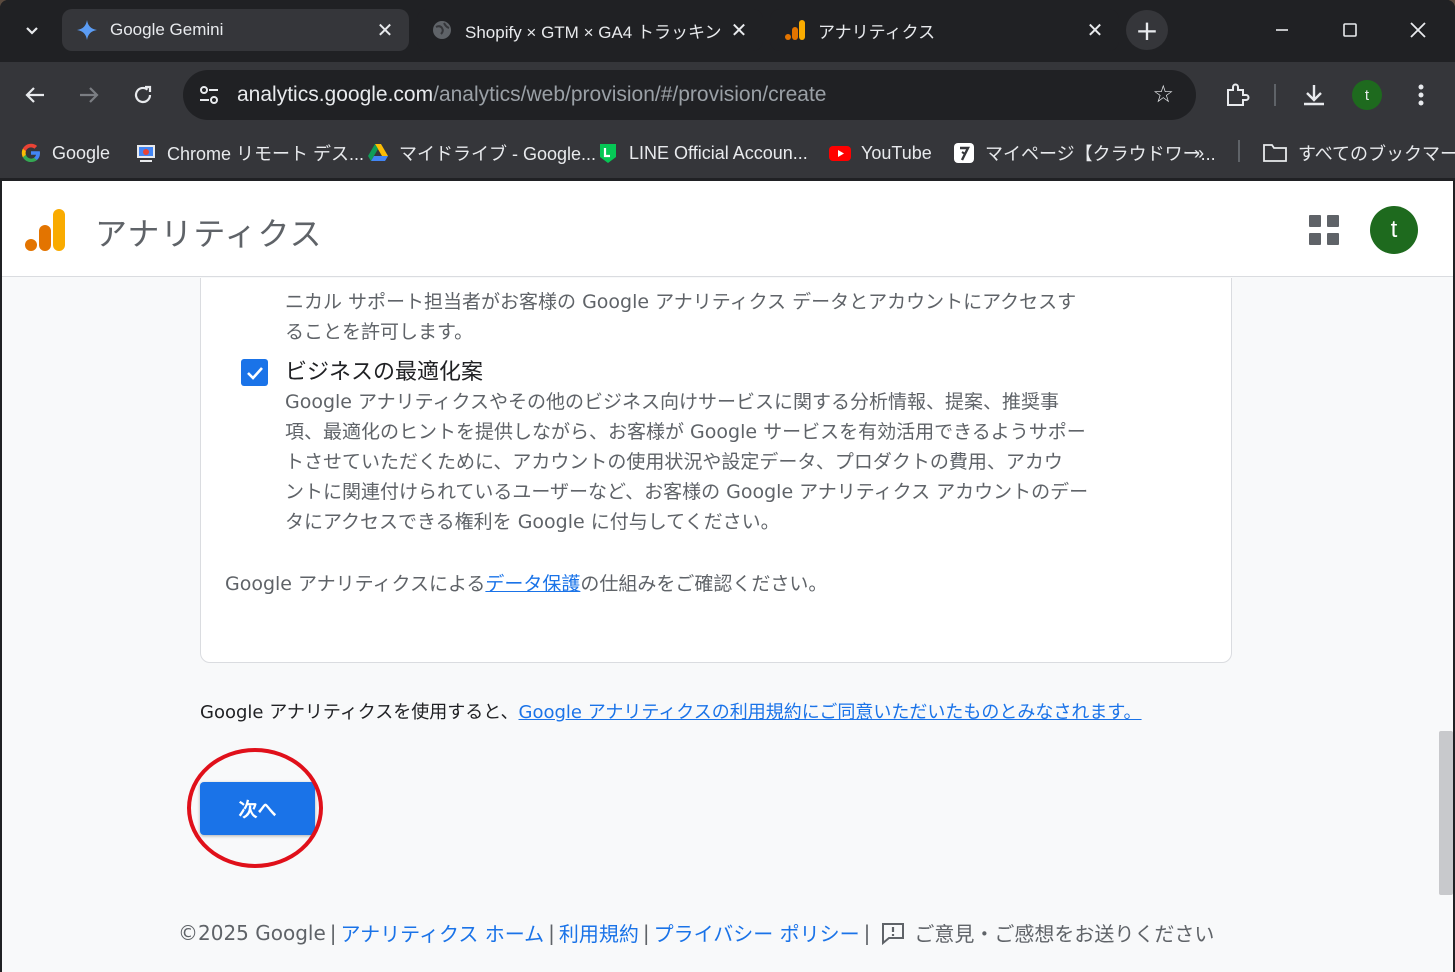 The height and width of the screenshot is (972, 1455). I want to click on tab-search-button, so click(32, 31).